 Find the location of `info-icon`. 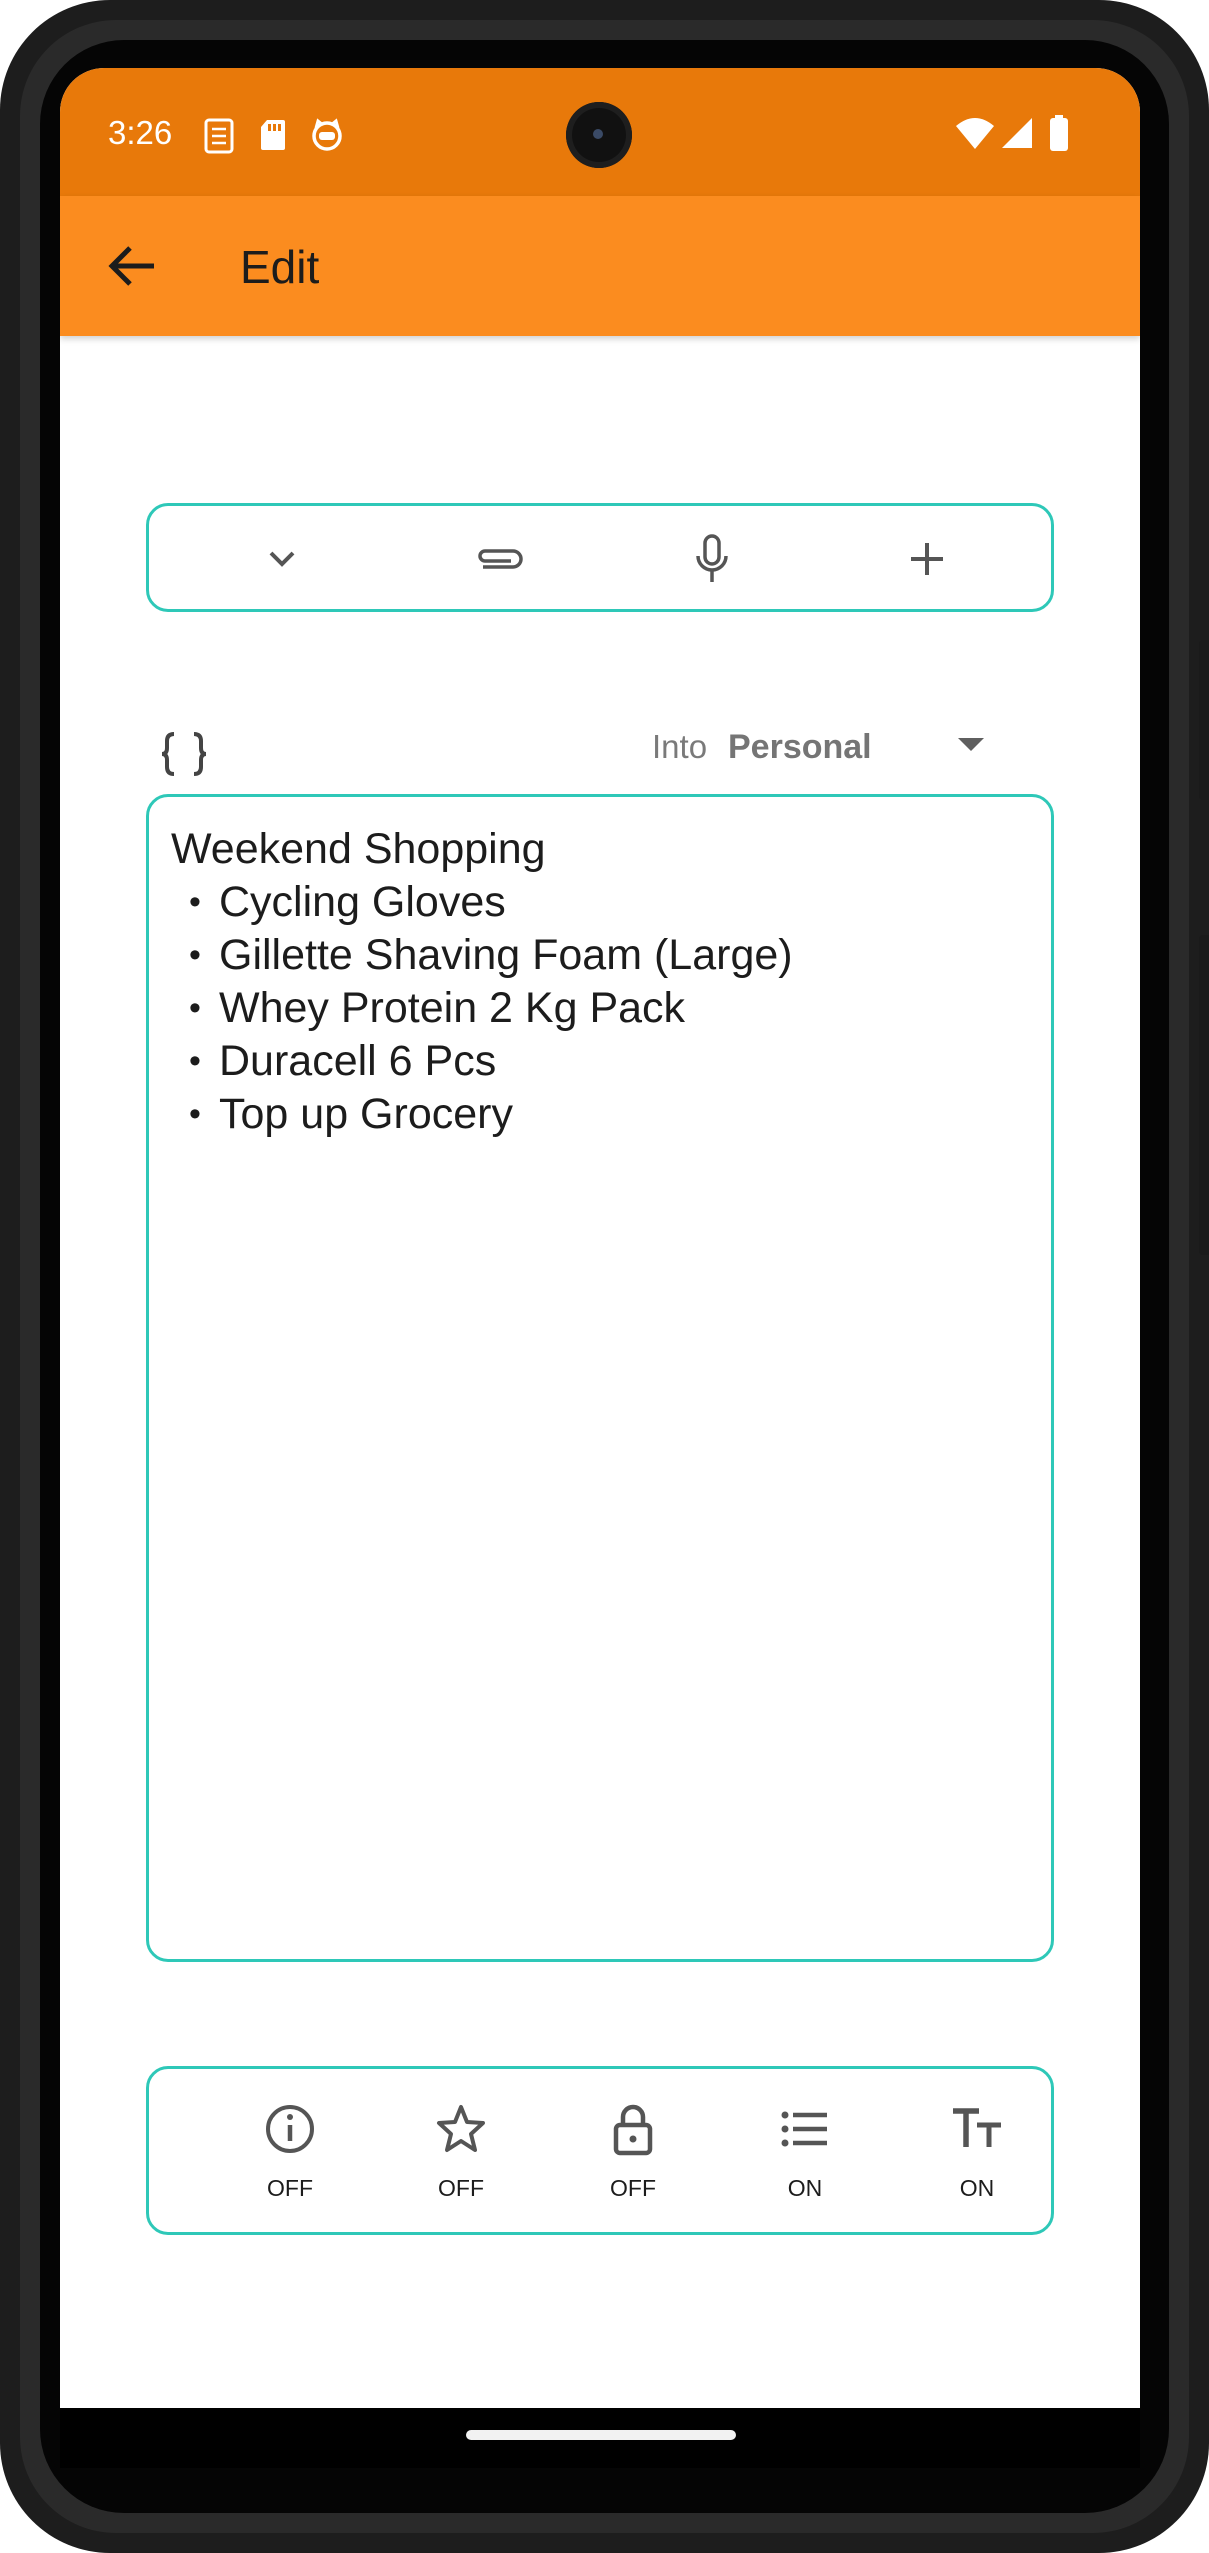

info-icon is located at coordinates (290, 2129).